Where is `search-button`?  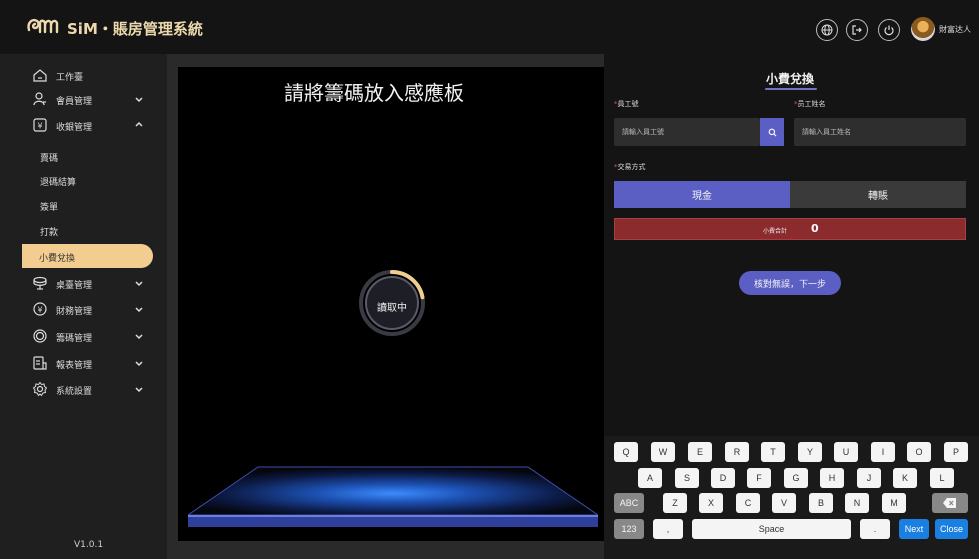 search-button is located at coordinates (772, 132).